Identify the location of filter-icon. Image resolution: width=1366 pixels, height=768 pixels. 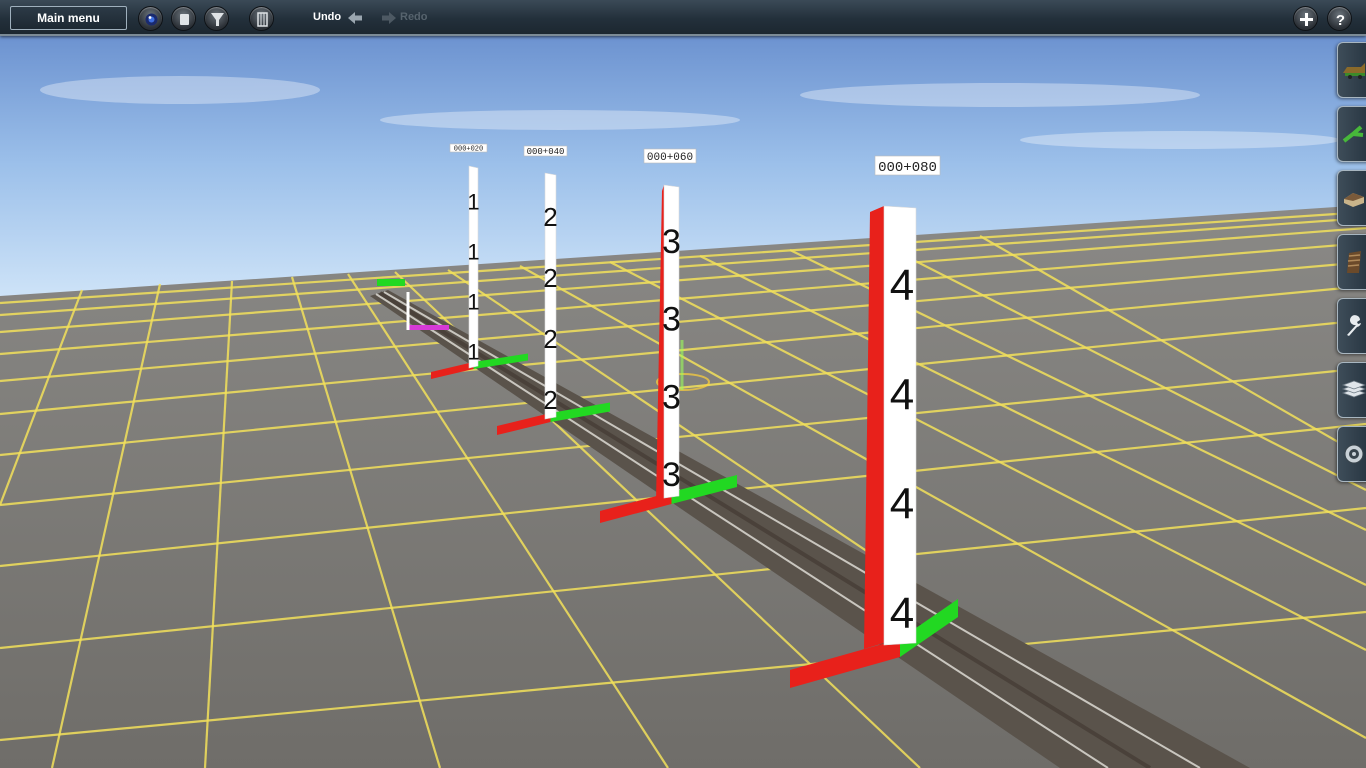
(217, 19).